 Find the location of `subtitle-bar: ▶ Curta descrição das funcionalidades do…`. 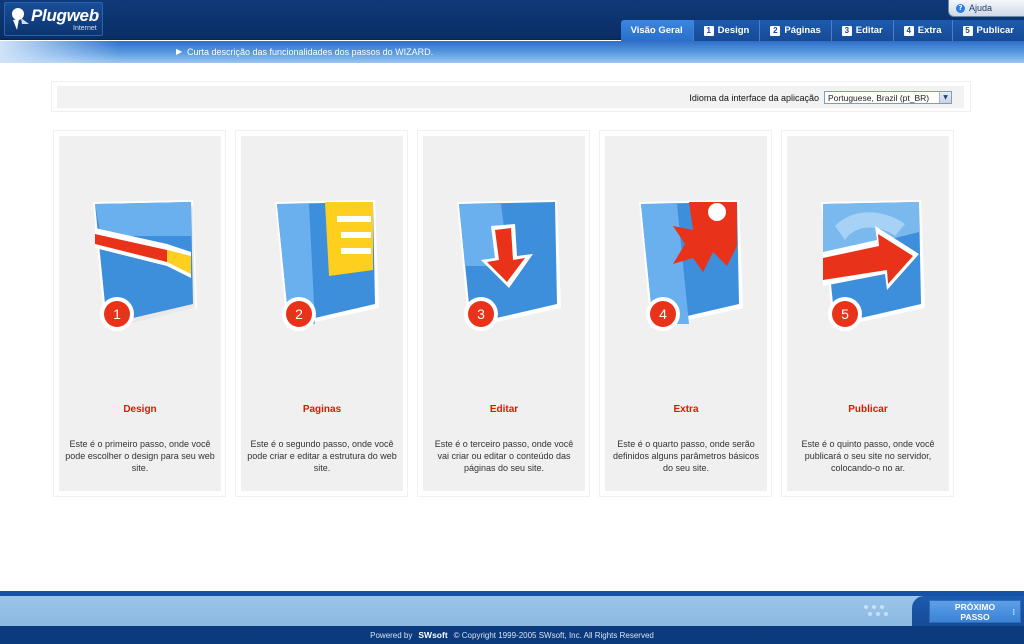

subtitle-bar: ▶ Curta descrição das funcionalidades do… is located at coordinates (512, 52).